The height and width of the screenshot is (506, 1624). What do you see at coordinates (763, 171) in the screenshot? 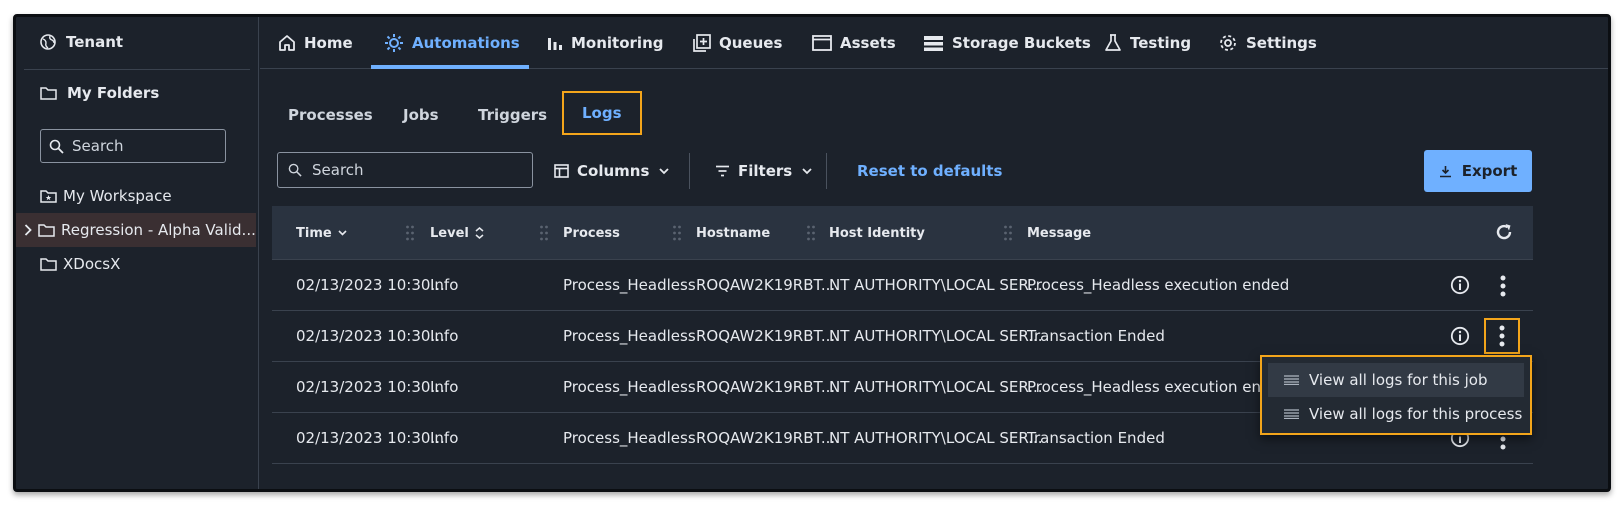
I see `filters-button: Filters` at bounding box center [763, 171].